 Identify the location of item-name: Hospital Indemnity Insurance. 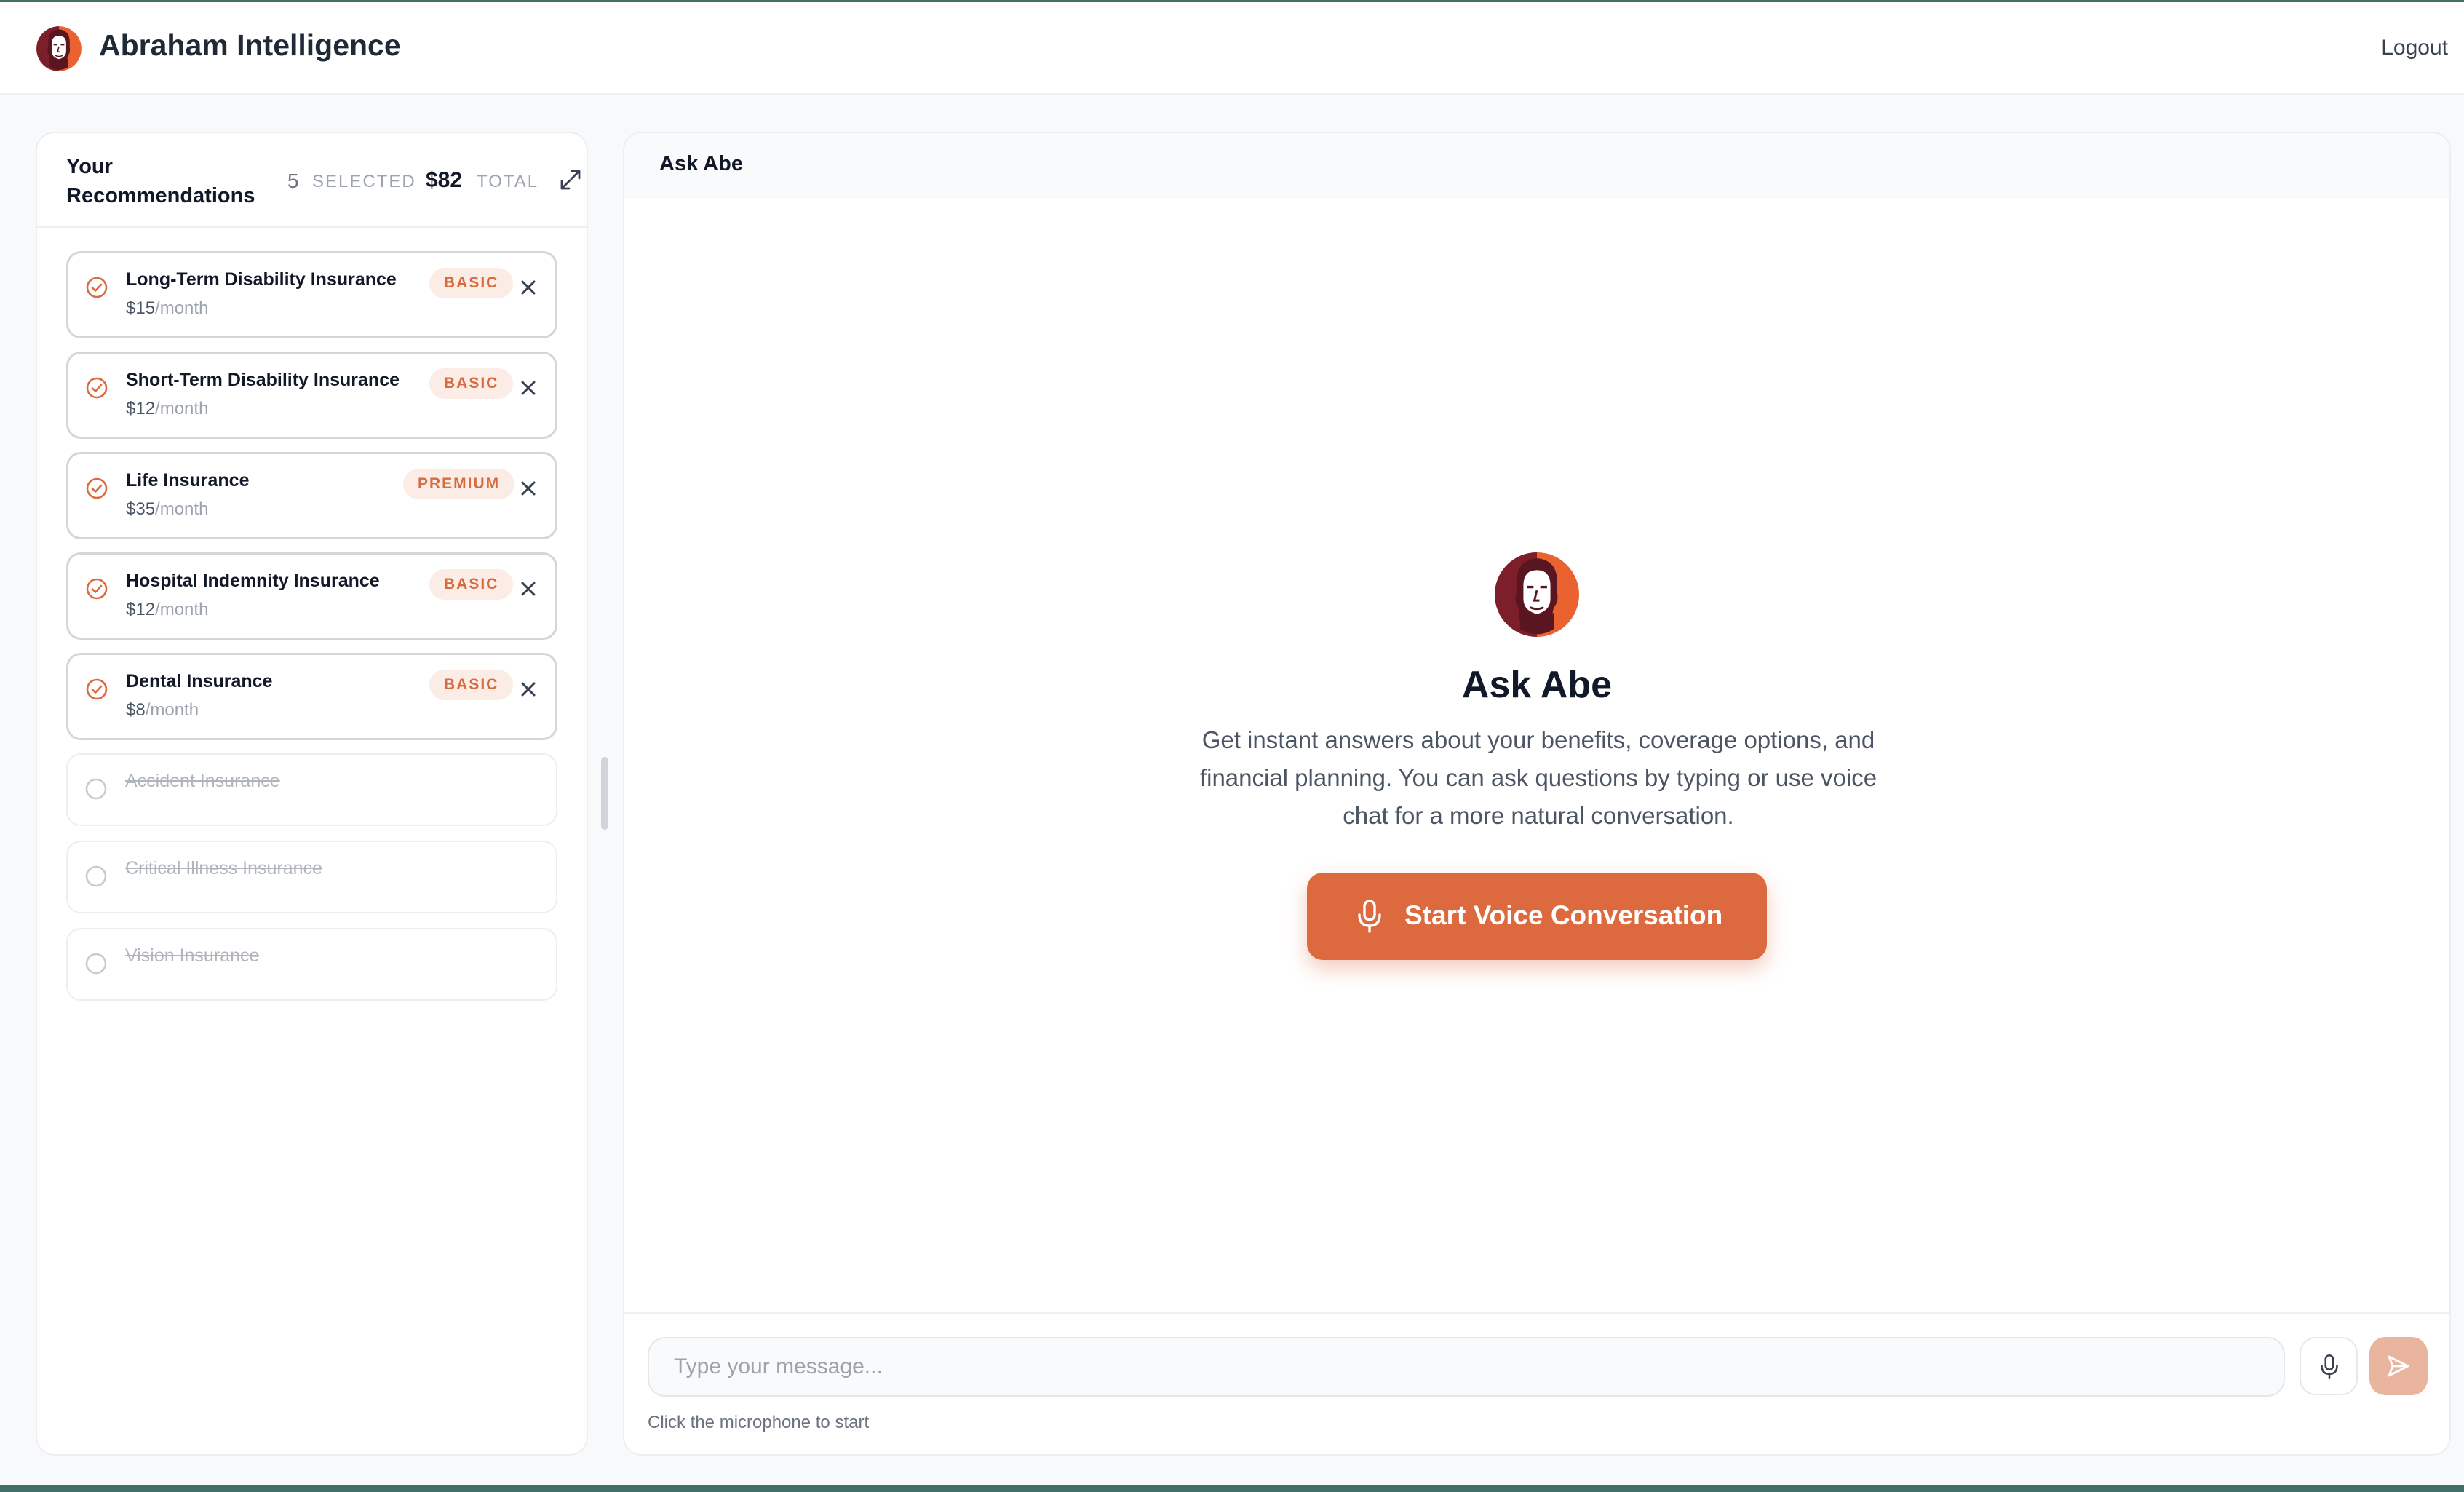
(253, 581).